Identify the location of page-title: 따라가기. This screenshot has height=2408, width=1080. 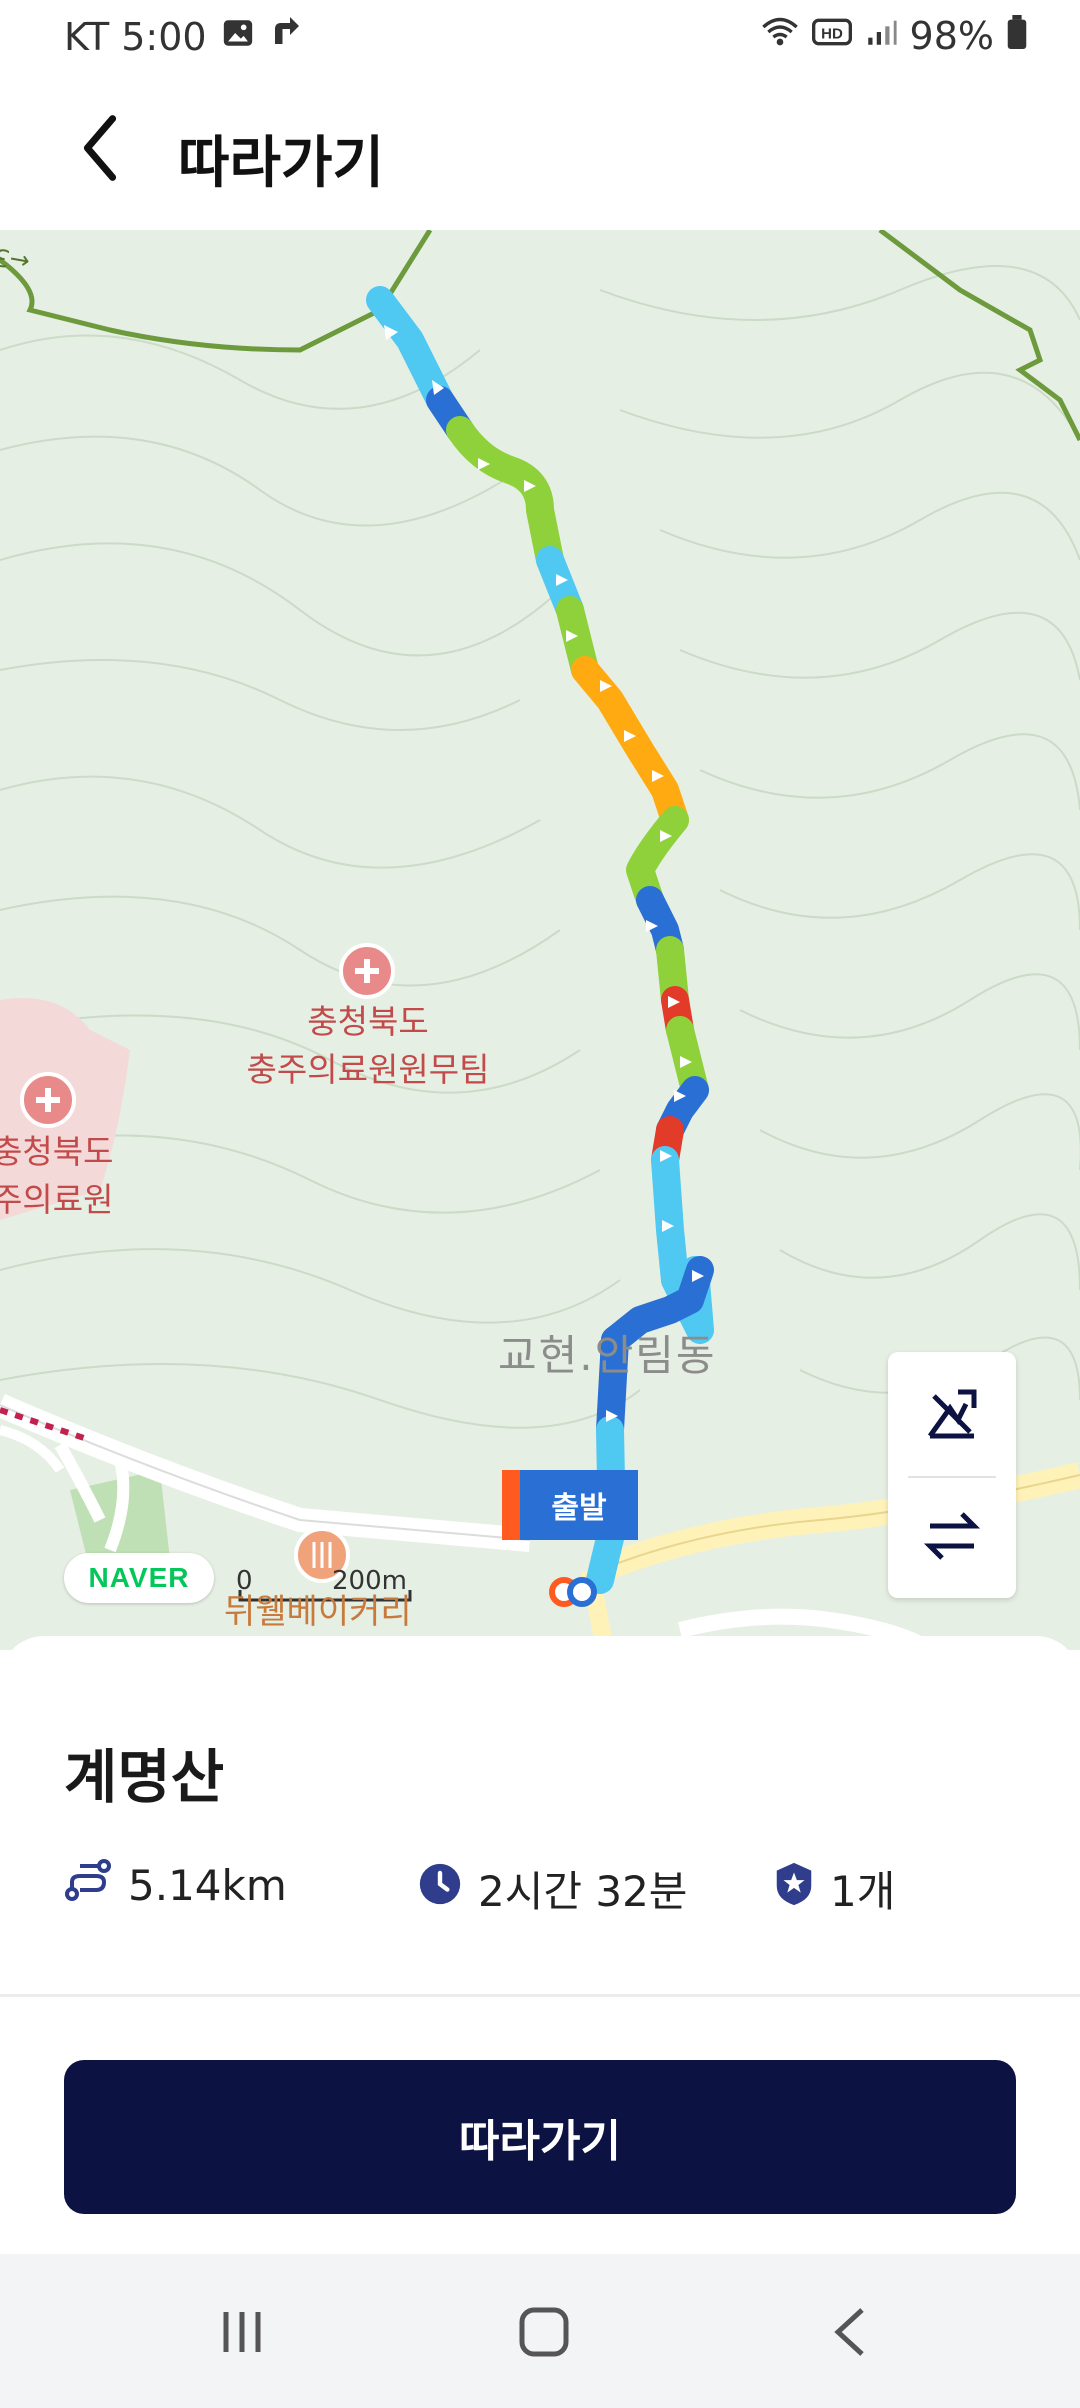
(281, 163).